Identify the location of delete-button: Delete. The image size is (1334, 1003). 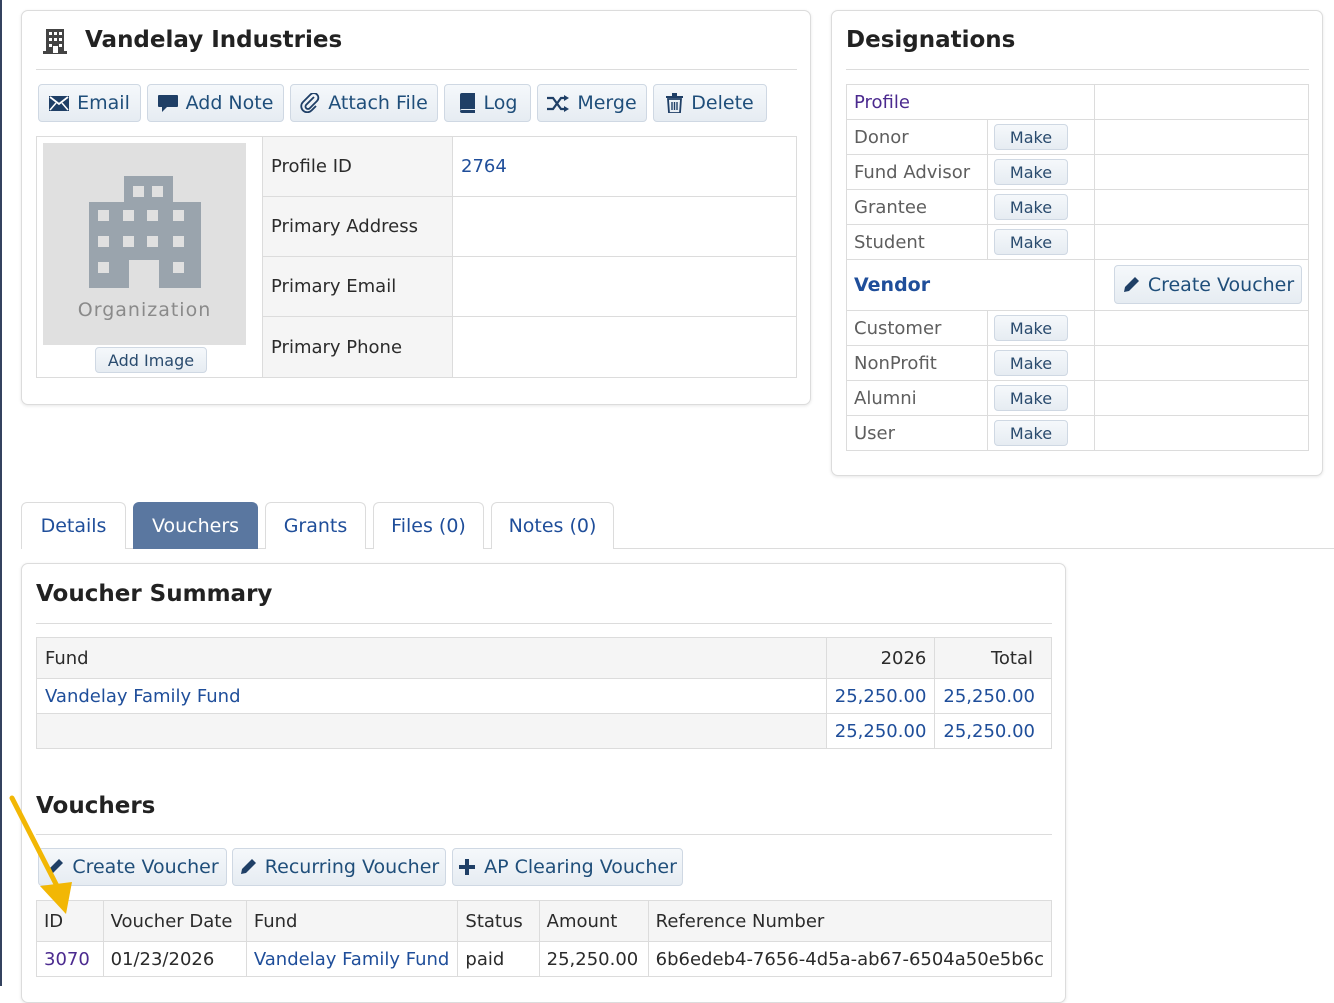
(710, 103).